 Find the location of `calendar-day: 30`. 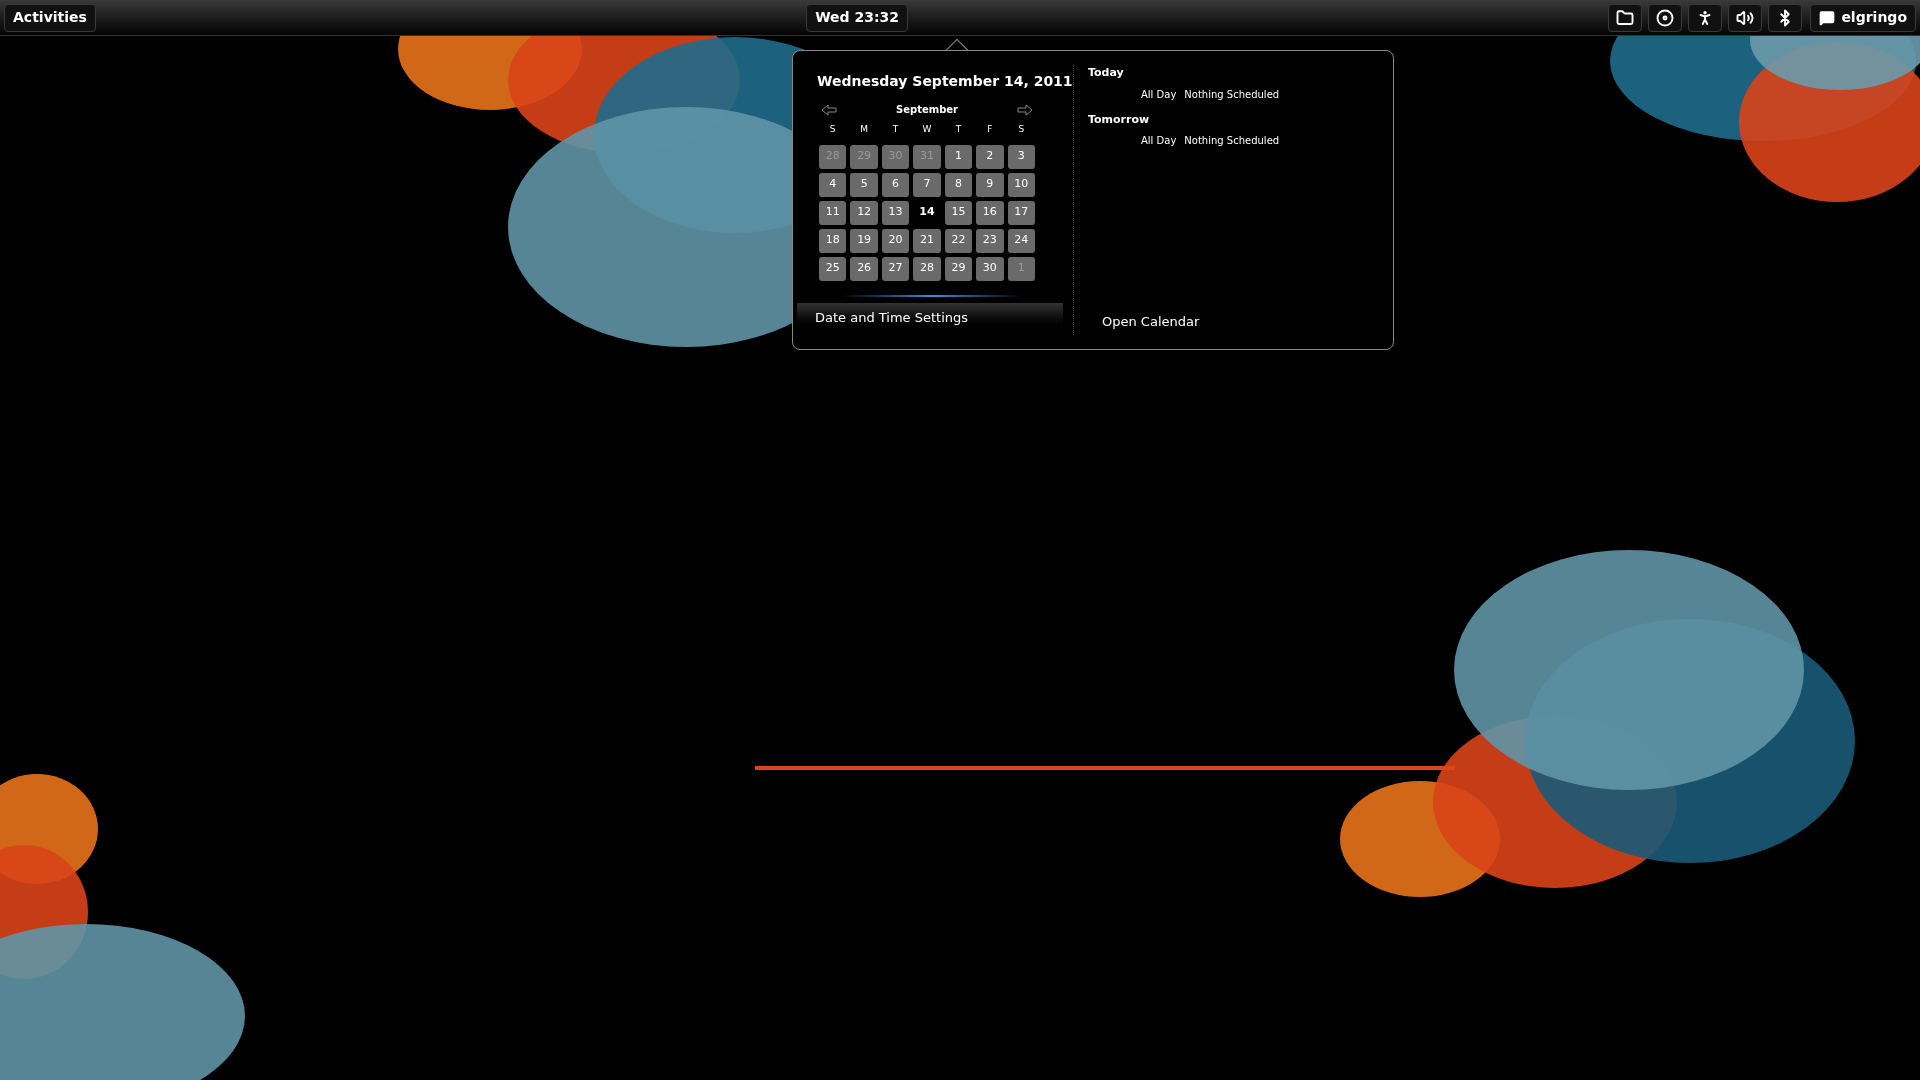

calendar-day: 30 is located at coordinates (990, 268).